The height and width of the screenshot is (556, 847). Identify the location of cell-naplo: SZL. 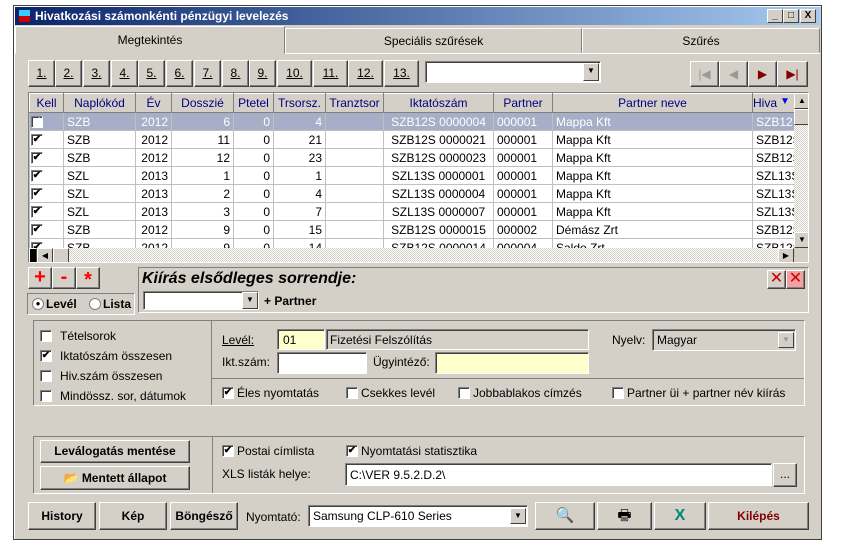
(99, 211).